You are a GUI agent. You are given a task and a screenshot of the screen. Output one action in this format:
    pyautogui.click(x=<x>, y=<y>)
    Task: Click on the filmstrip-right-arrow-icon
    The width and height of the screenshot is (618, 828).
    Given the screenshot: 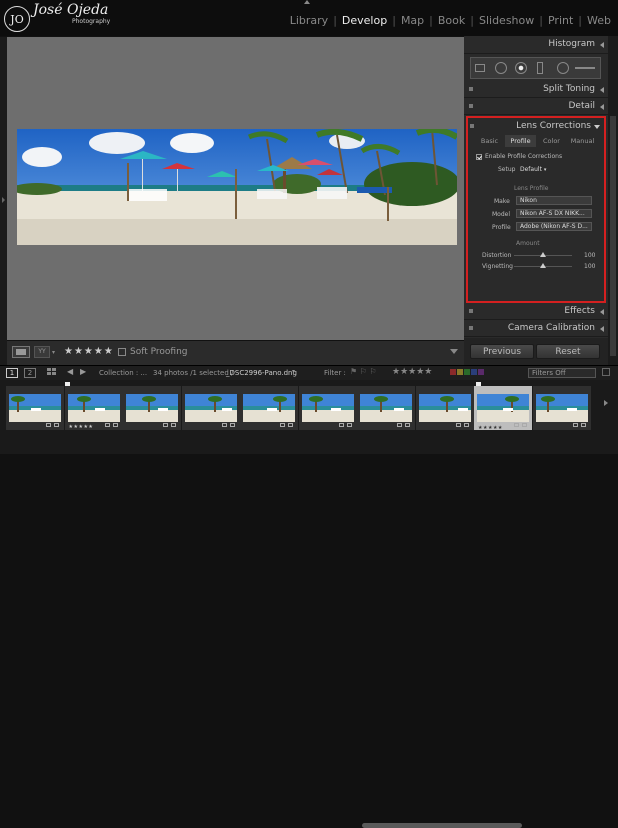 What is the action you would take?
    pyautogui.click(x=606, y=403)
    